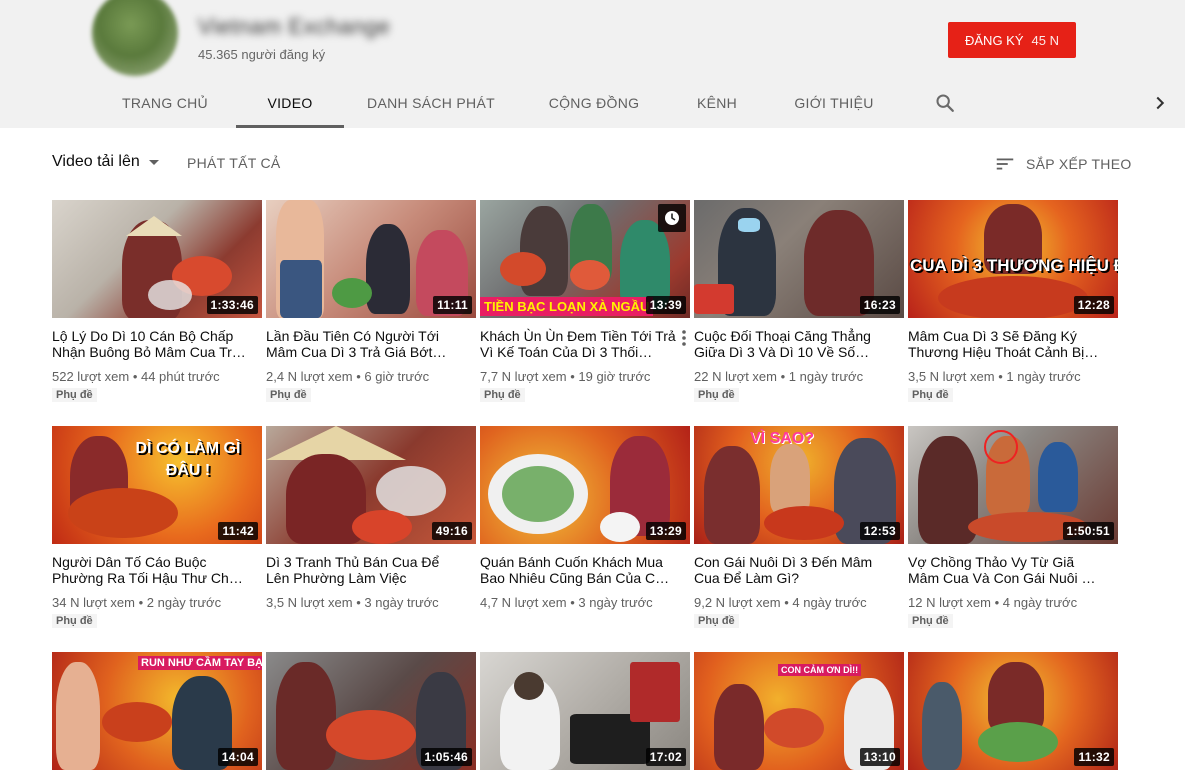 This screenshot has width=1185, height=776. What do you see at coordinates (136, 376) in the screenshot?
I see `video-meta: 522 lượt xem • 44 phút trước` at bounding box center [136, 376].